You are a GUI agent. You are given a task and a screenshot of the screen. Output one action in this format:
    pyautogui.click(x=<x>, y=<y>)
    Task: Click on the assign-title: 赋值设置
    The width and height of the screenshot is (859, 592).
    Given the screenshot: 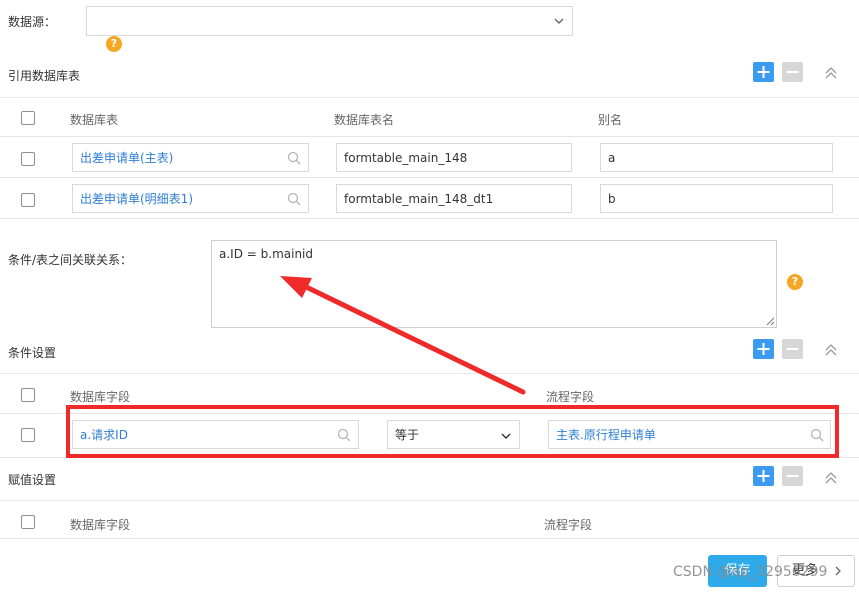 What is the action you would take?
    pyautogui.click(x=32, y=480)
    